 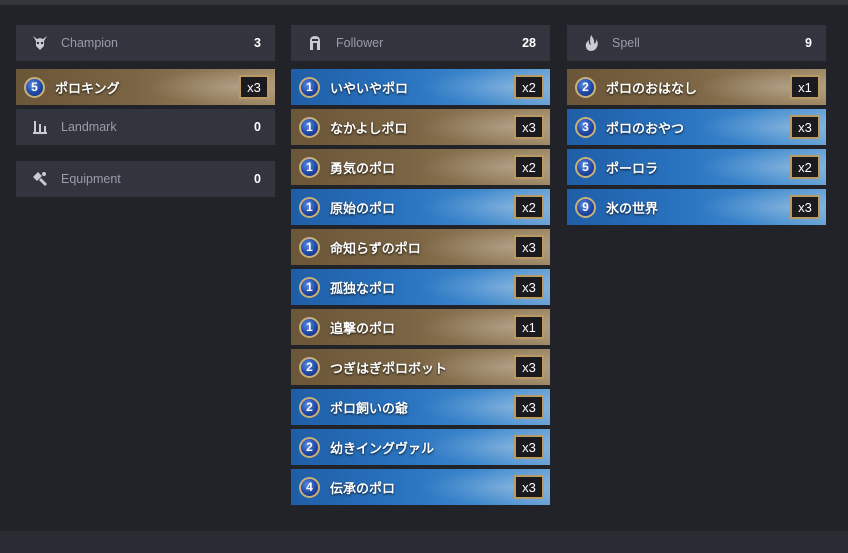 I want to click on card-row: 2 幼きイングヴァル x3, so click(x=420, y=447).